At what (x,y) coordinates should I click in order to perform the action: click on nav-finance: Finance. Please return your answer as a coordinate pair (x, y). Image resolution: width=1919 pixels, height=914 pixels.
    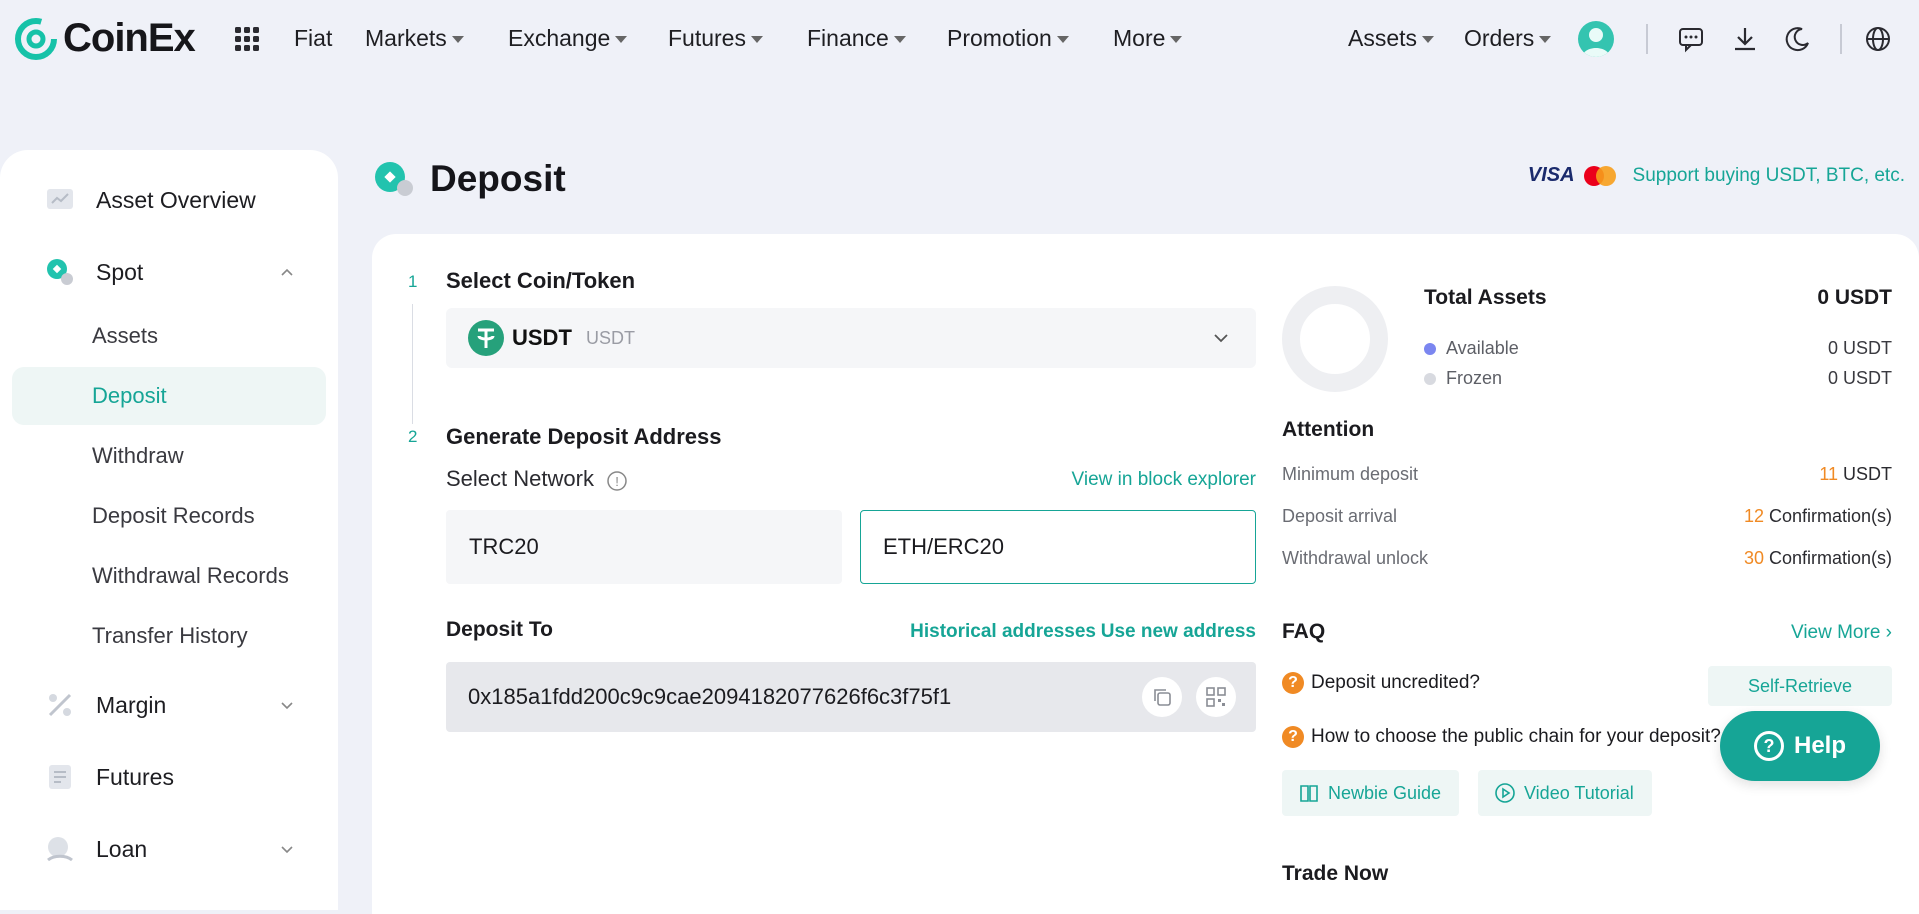
    Looking at the image, I should click on (856, 38).